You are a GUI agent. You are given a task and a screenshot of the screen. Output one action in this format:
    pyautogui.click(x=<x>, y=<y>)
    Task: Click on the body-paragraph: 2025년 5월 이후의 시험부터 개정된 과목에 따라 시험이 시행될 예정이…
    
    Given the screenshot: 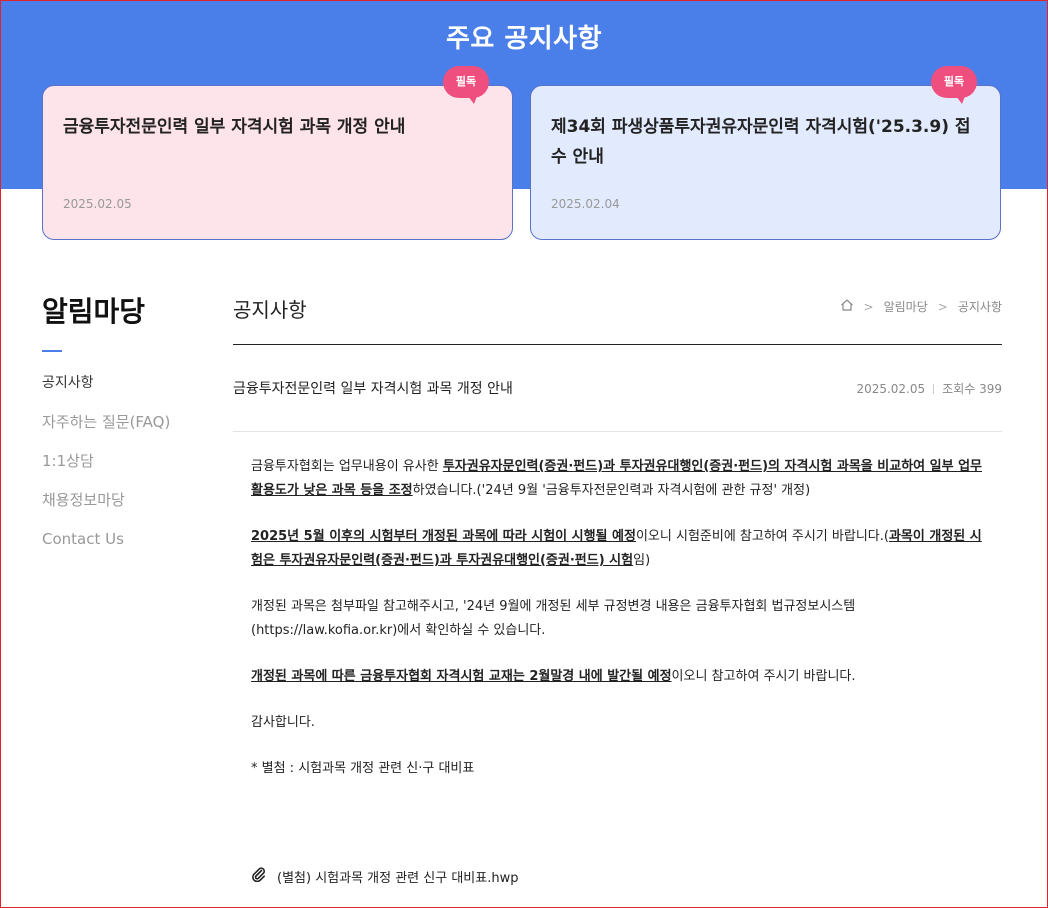 What is the action you would take?
    pyautogui.click(x=618, y=549)
    